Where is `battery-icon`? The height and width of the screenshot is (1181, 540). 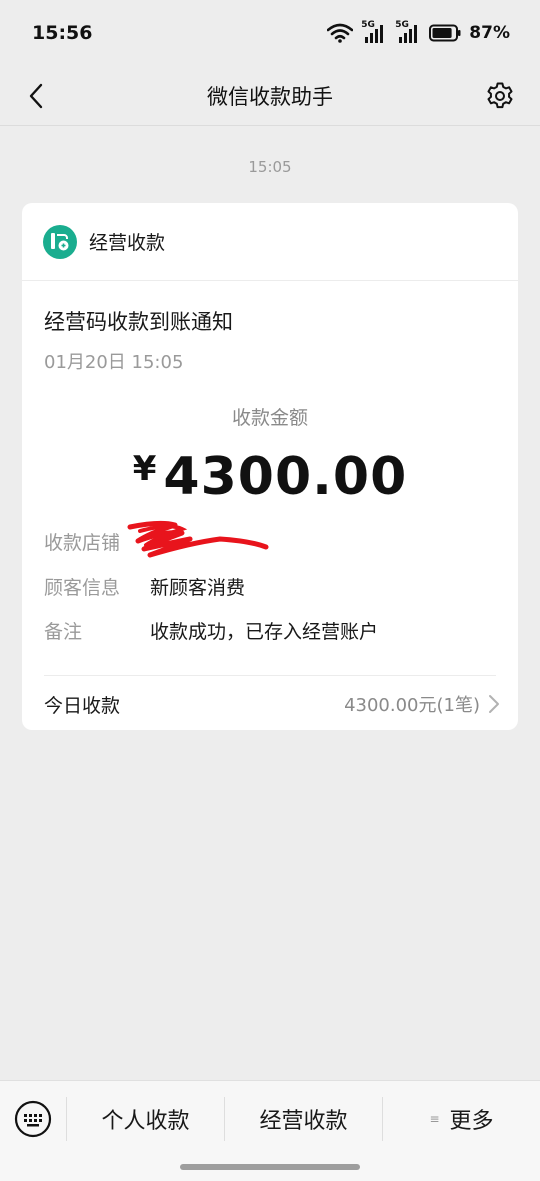 battery-icon is located at coordinates (445, 33).